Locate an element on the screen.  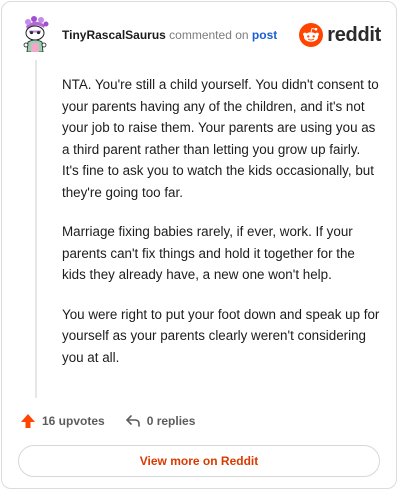
reply-count: 0 replies is located at coordinates (171, 421).